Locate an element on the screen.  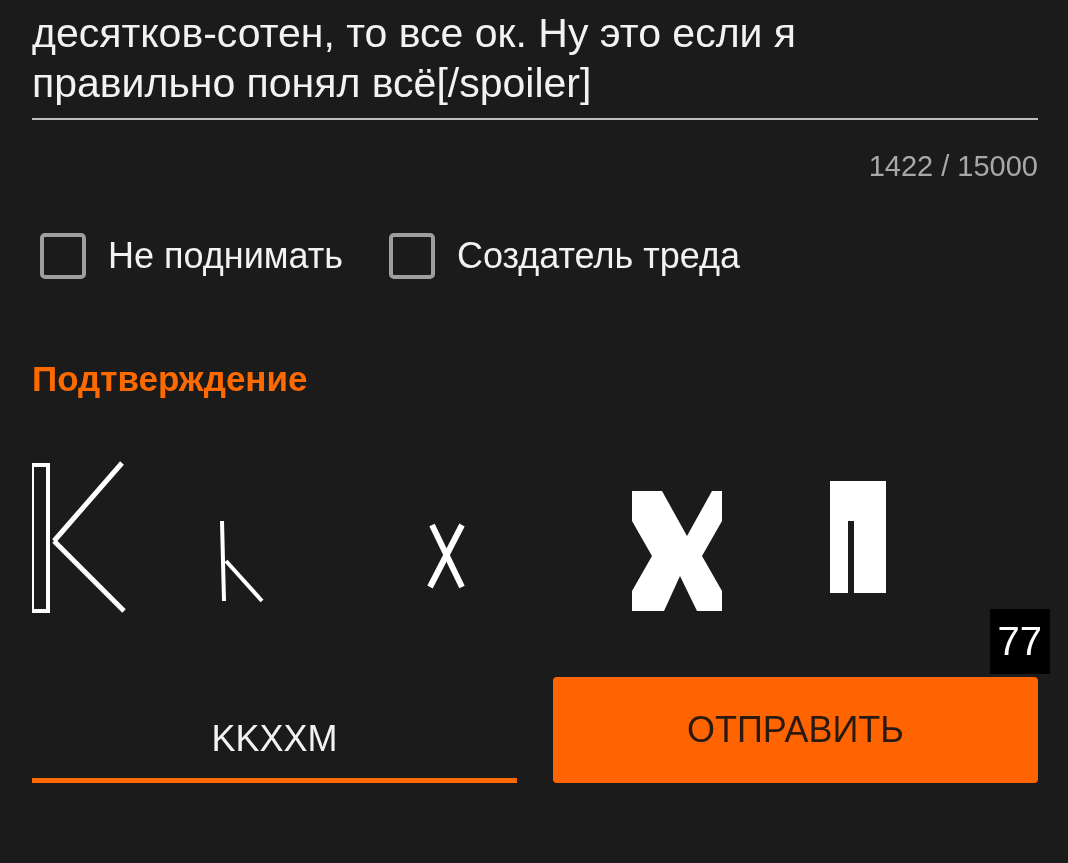
section-title: Подтверждение is located at coordinates (170, 379).